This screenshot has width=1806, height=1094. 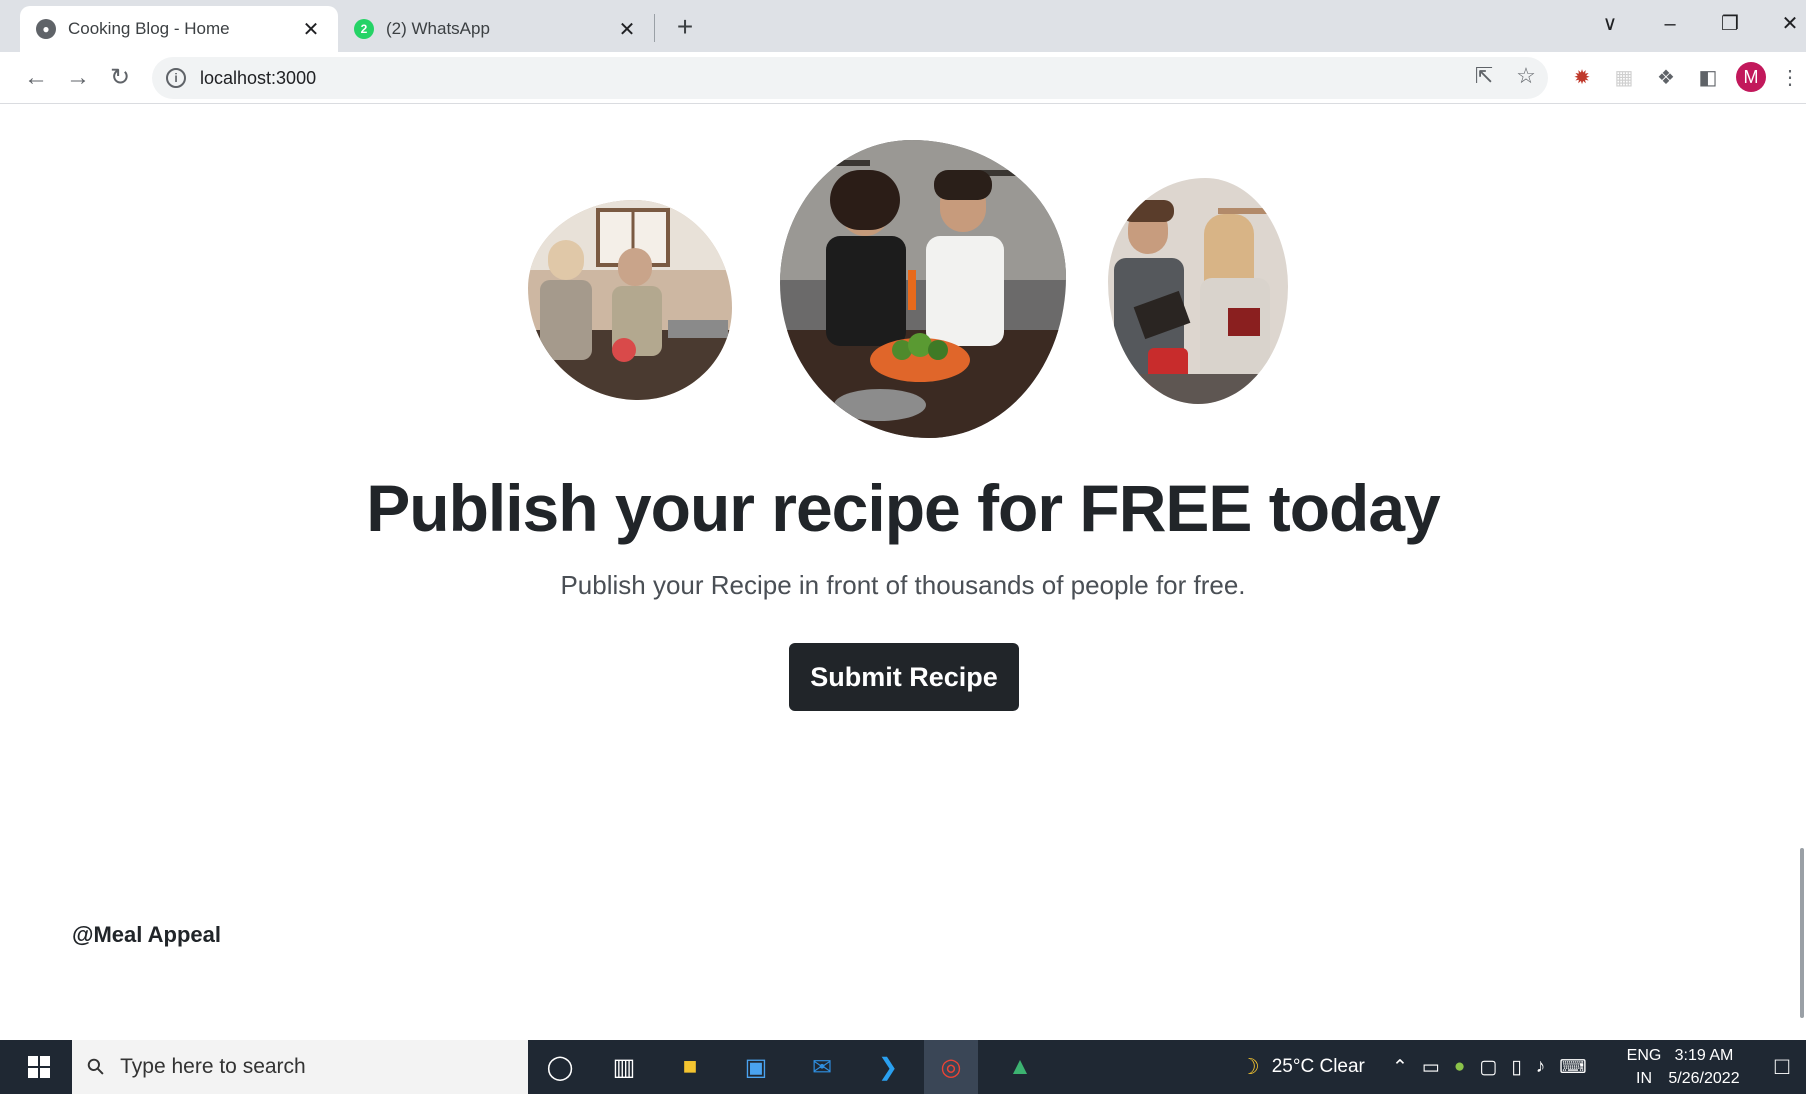 What do you see at coordinates (624, 1067) in the screenshot?
I see `task-view-icon: ▥` at bounding box center [624, 1067].